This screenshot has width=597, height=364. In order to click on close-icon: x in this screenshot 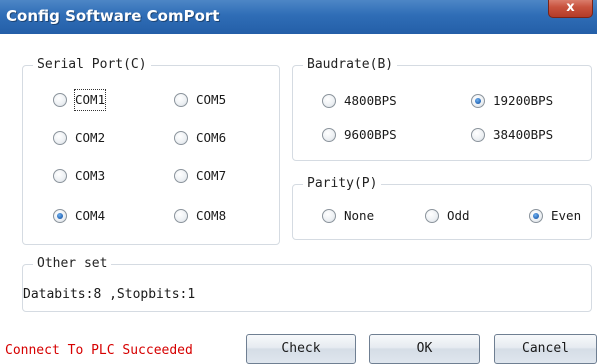, I will do `click(570, 7)`.